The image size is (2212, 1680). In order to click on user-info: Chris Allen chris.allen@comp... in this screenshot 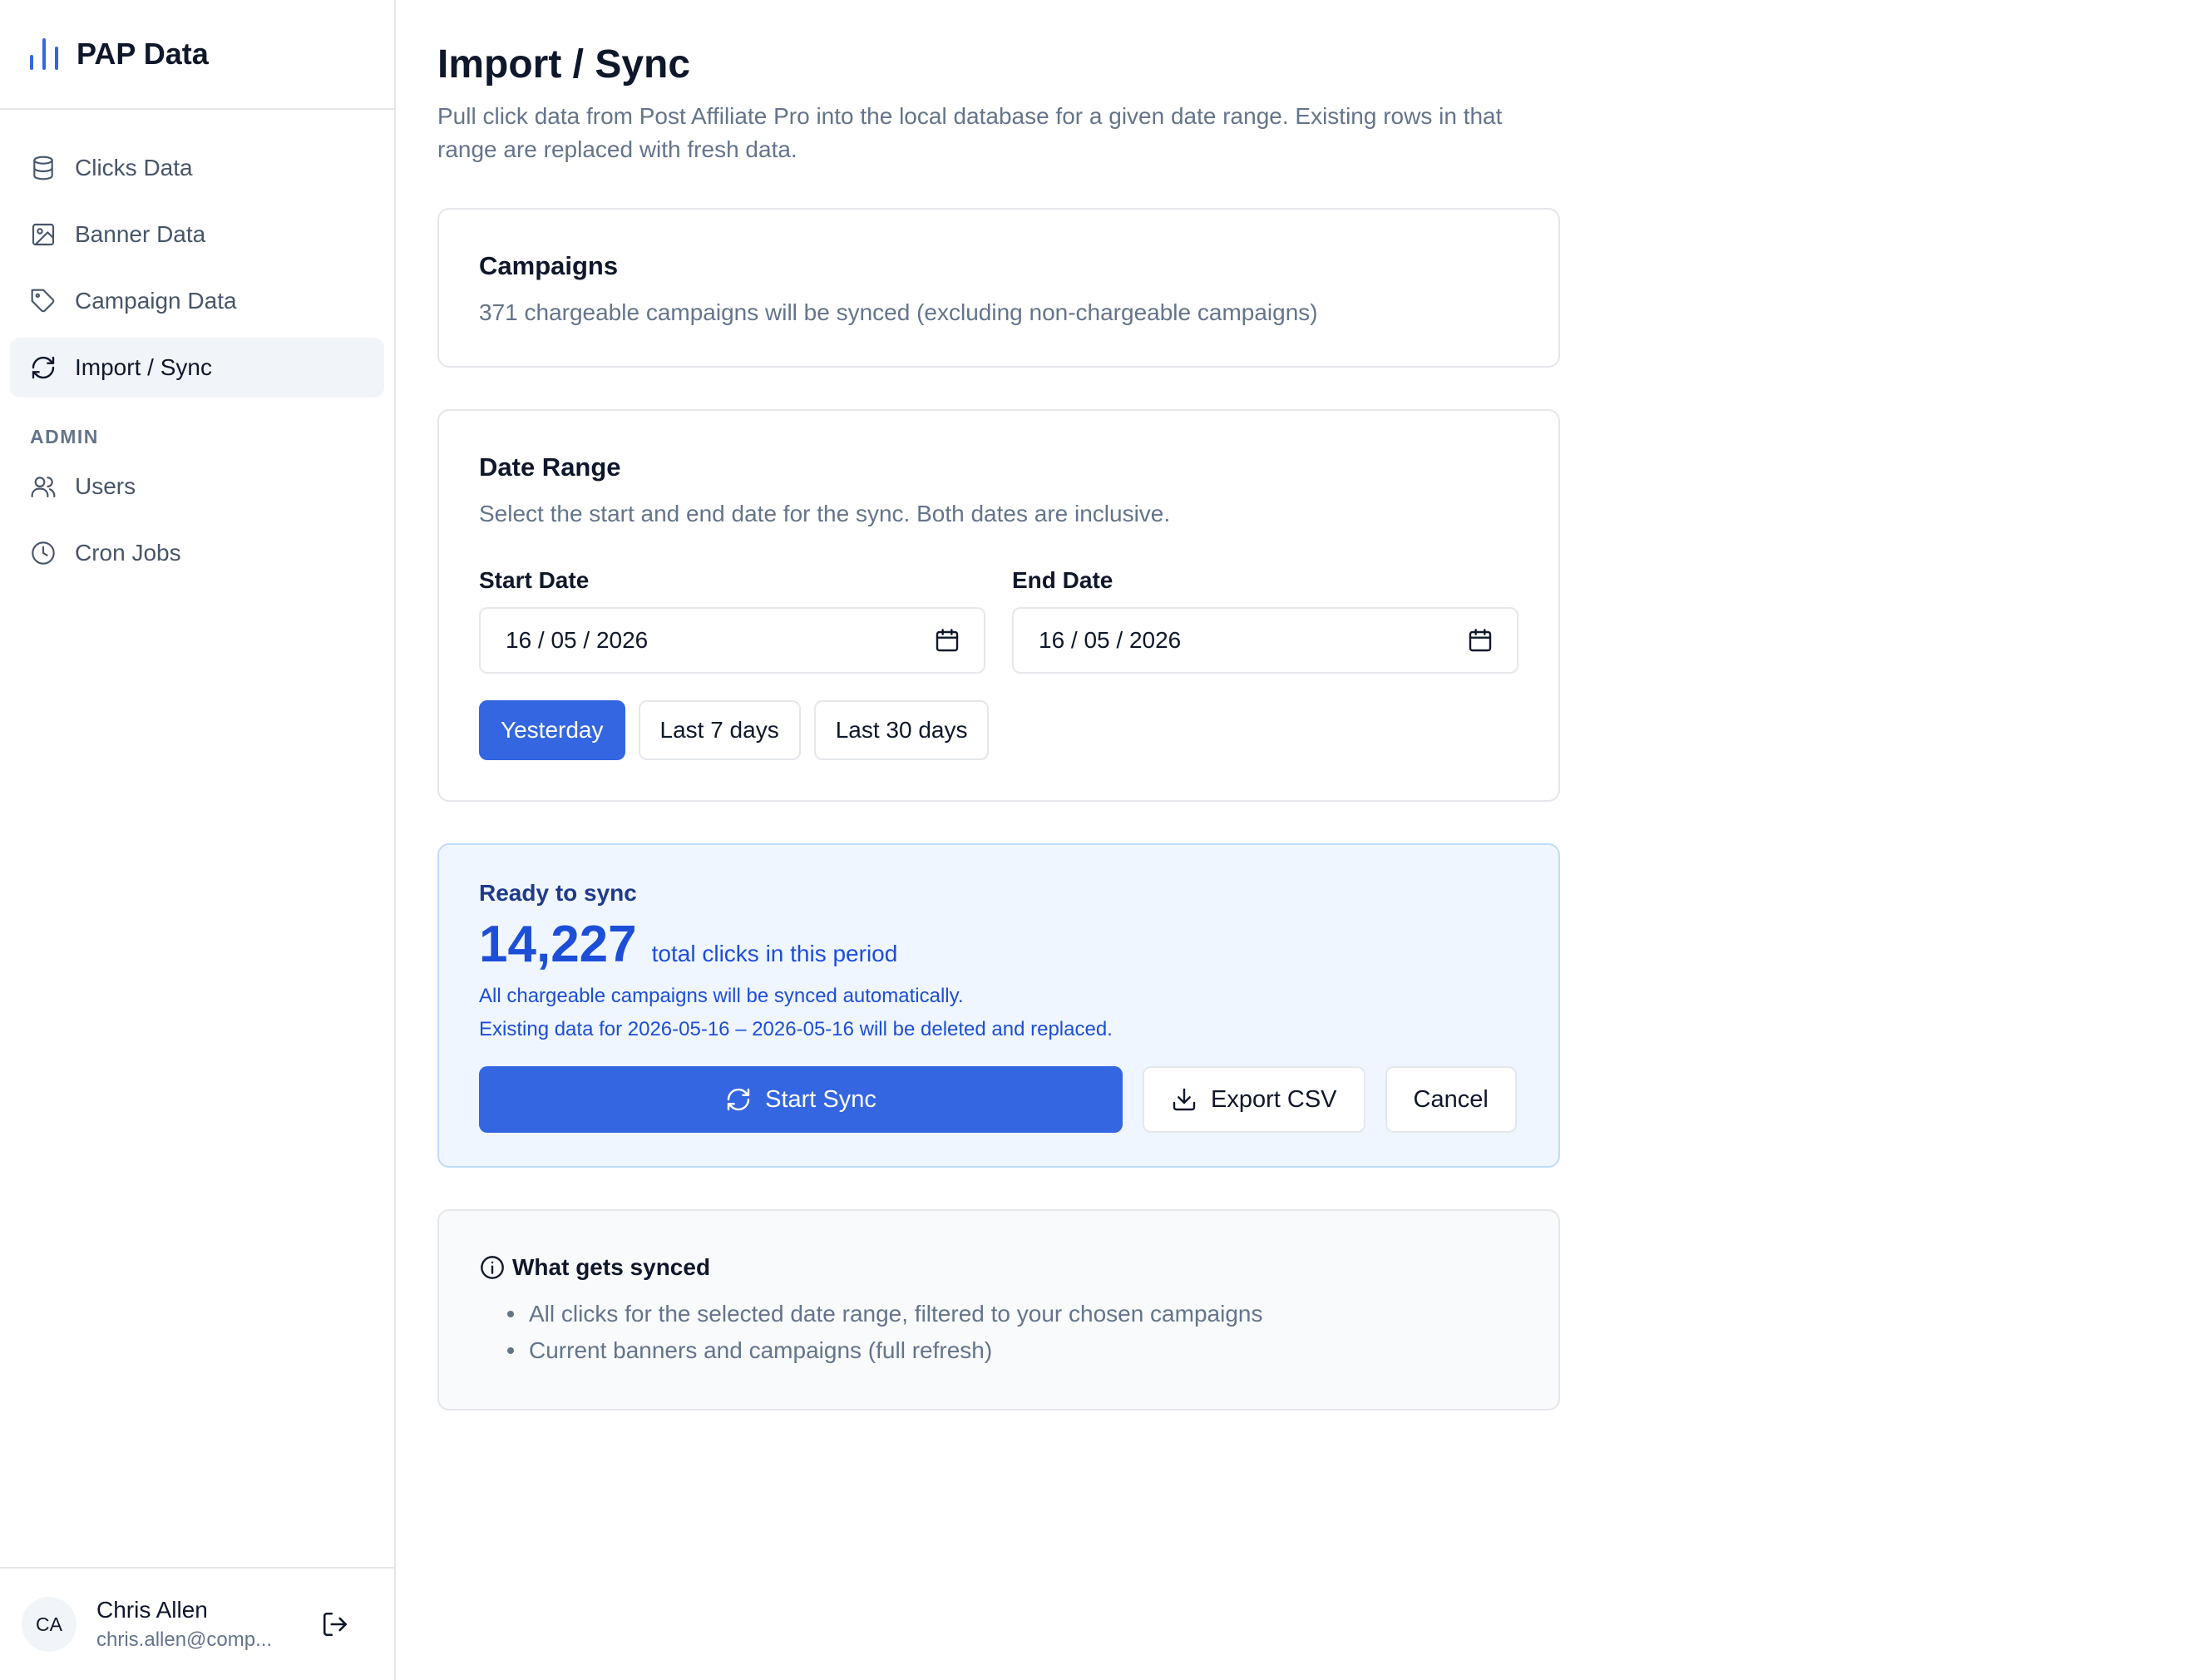, I will do `click(208, 1624)`.